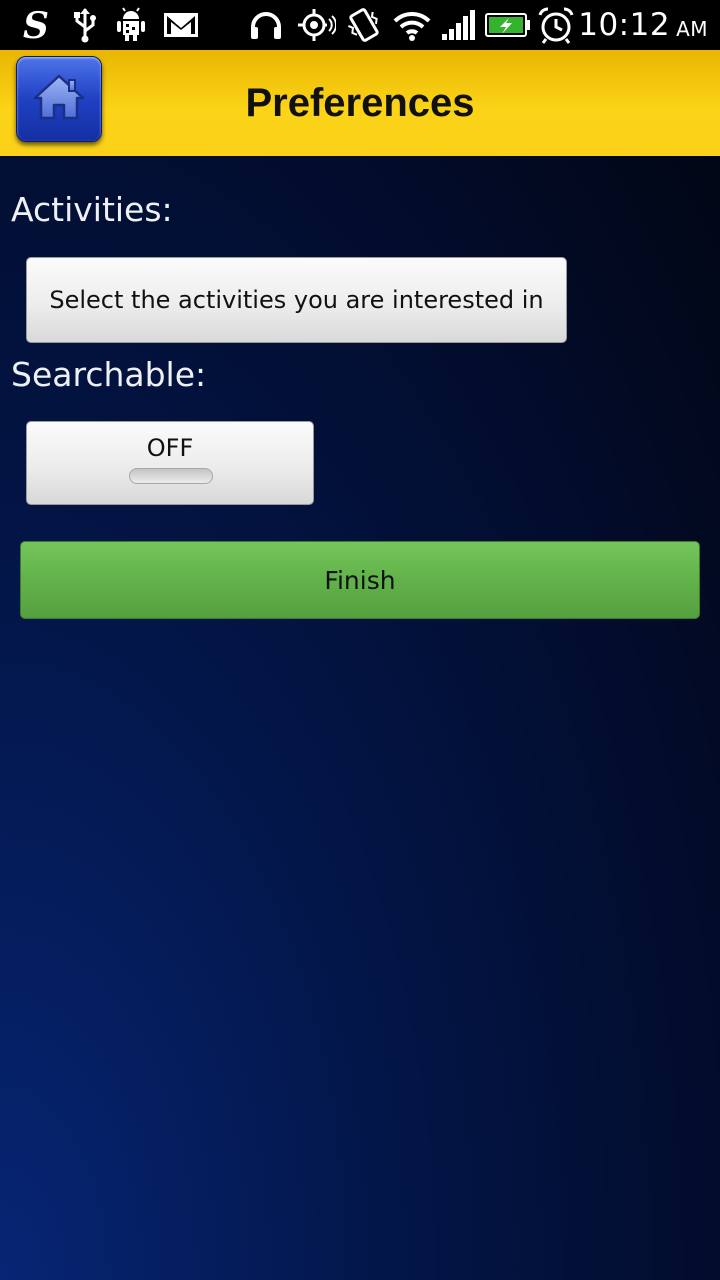 The image size is (720, 1280). I want to click on header-bar: Preferences, so click(360, 103).